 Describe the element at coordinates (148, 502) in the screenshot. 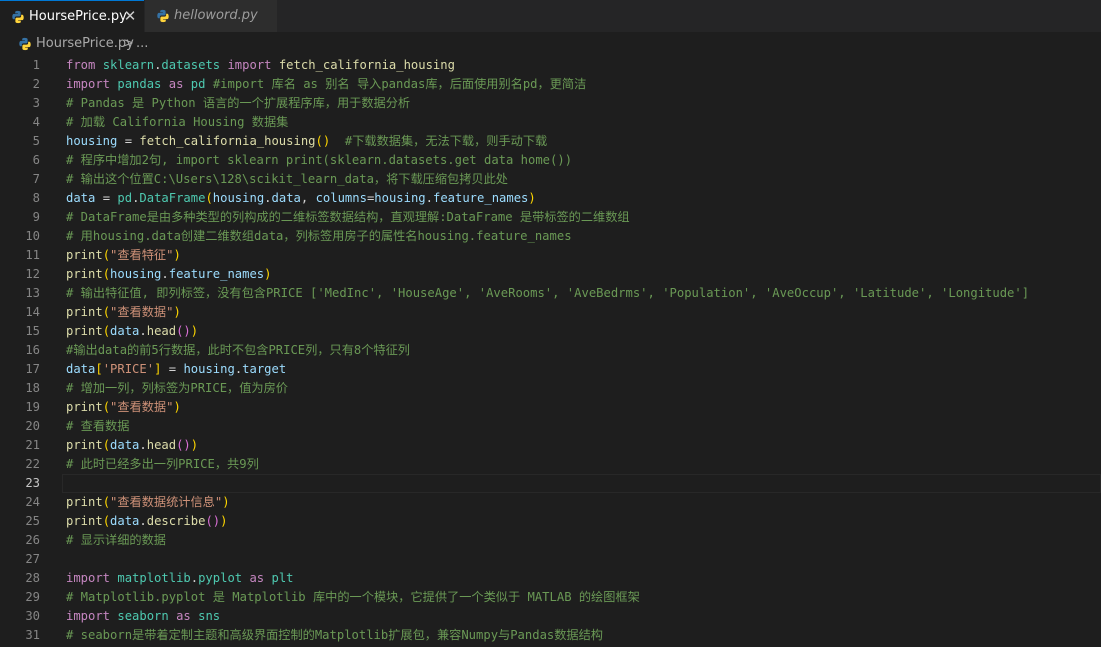

I see `code-text: print("查看数据统计信息")` at that location.